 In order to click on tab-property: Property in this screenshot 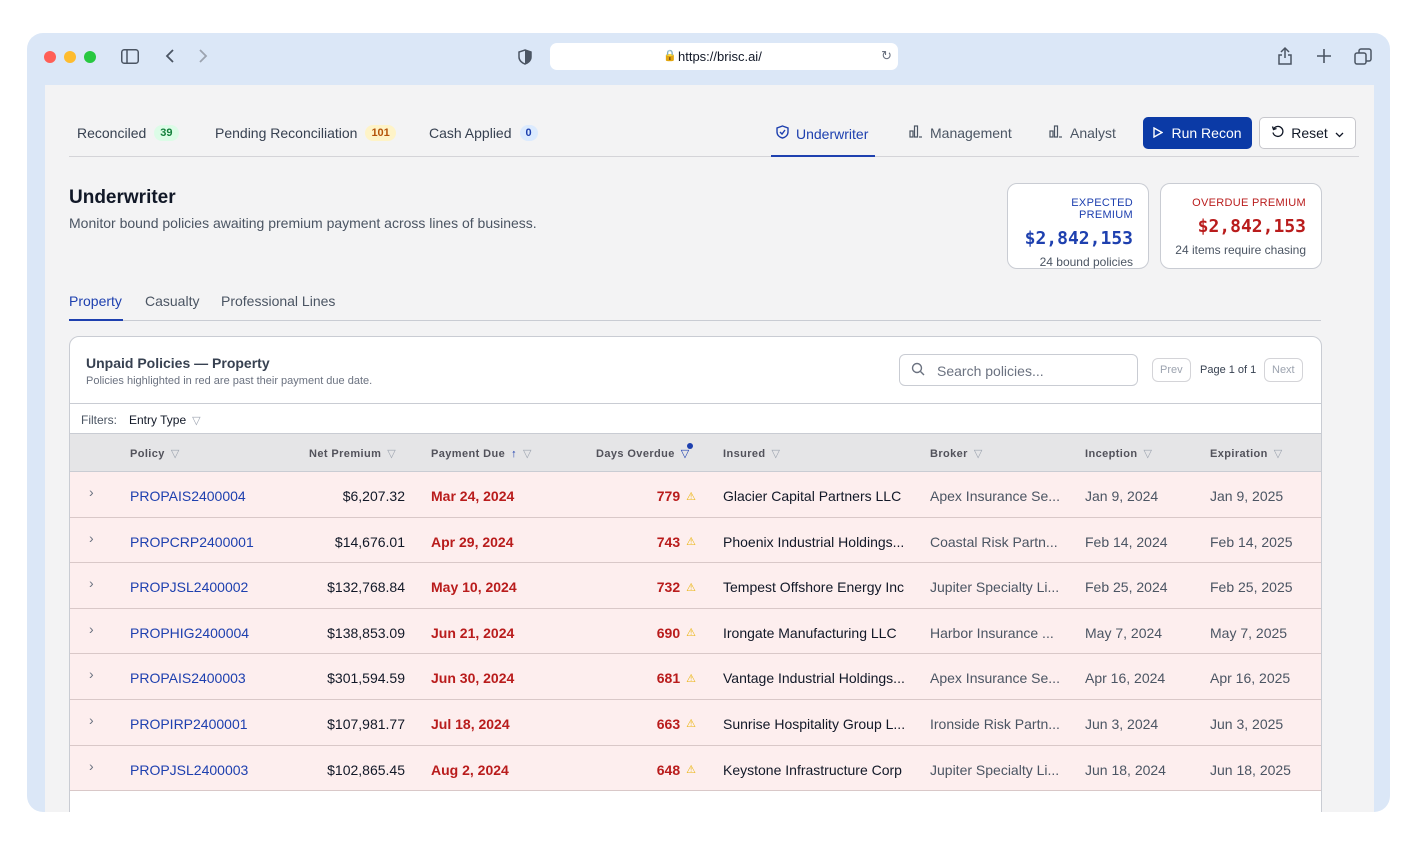, I will do `click(95, 301)`.